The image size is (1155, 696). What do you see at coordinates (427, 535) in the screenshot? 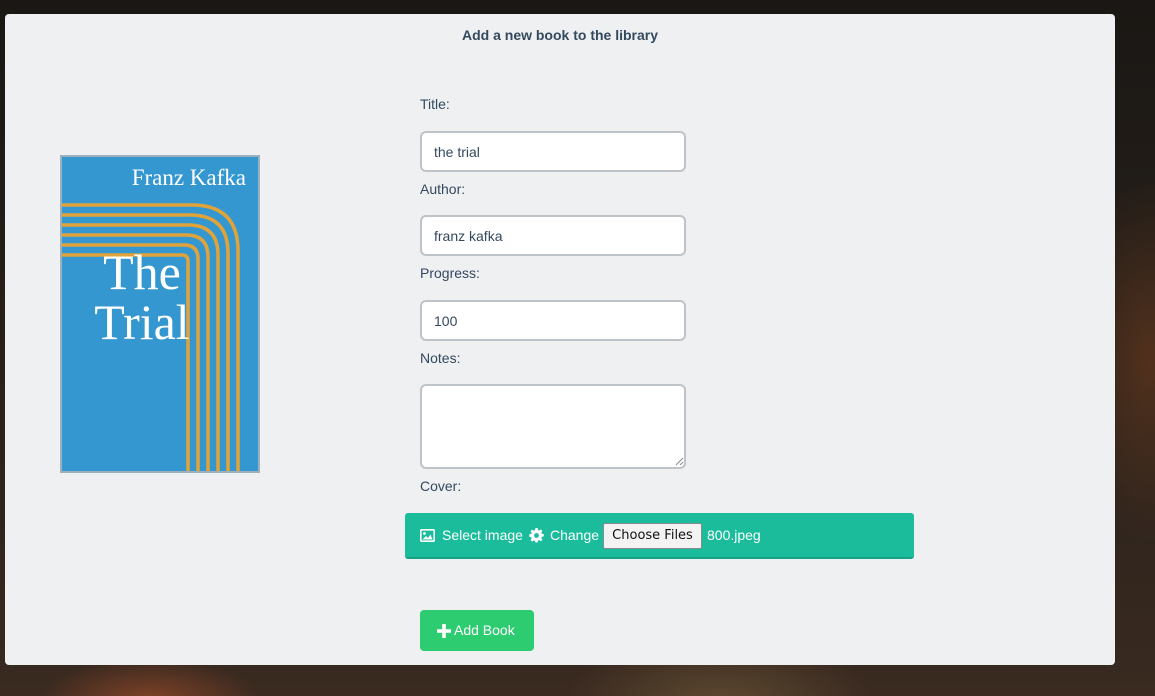
I see `image-icon` at bounding box center [427, 535].